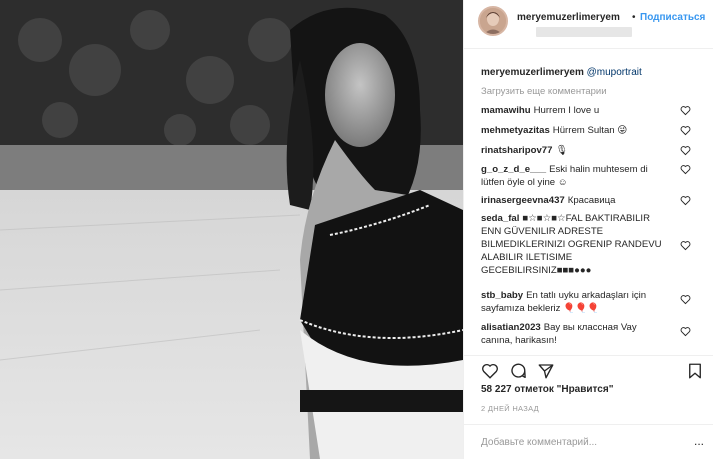 The width and height of the screenshot is (713, 459). Describe the element at coordinates (516, 150) in the screenshot. I see `comment-username: rinatsharipov77` at that location.